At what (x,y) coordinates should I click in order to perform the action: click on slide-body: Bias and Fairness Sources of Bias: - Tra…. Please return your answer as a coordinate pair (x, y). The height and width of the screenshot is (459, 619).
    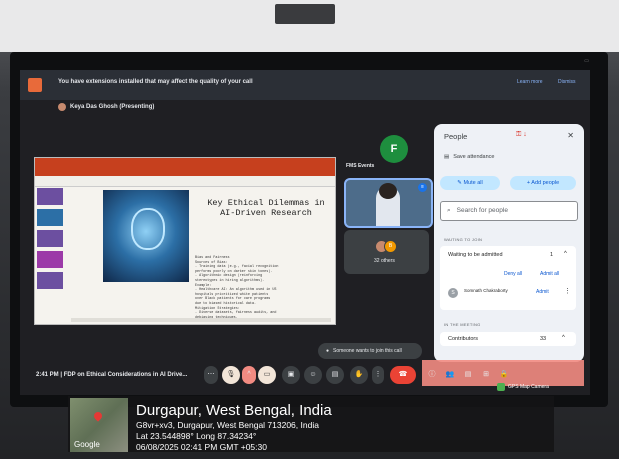
    Looking at the image, I should click on (262, 288).